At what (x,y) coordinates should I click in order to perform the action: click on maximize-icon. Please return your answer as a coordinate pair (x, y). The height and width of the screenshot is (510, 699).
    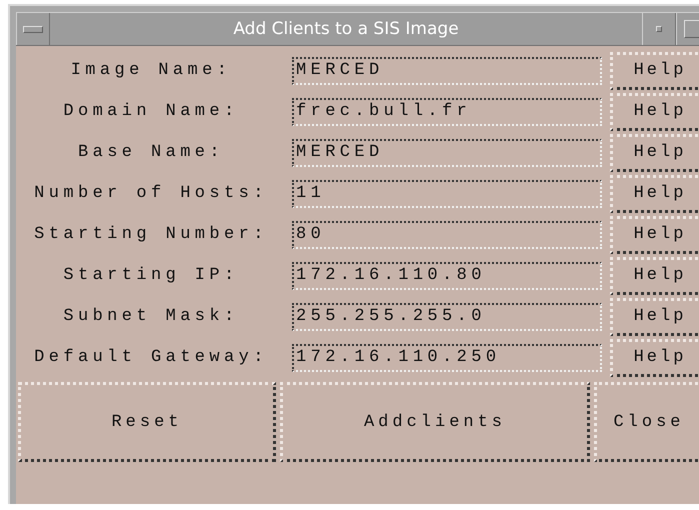
    Looking at the image, I should click on (691, 29).